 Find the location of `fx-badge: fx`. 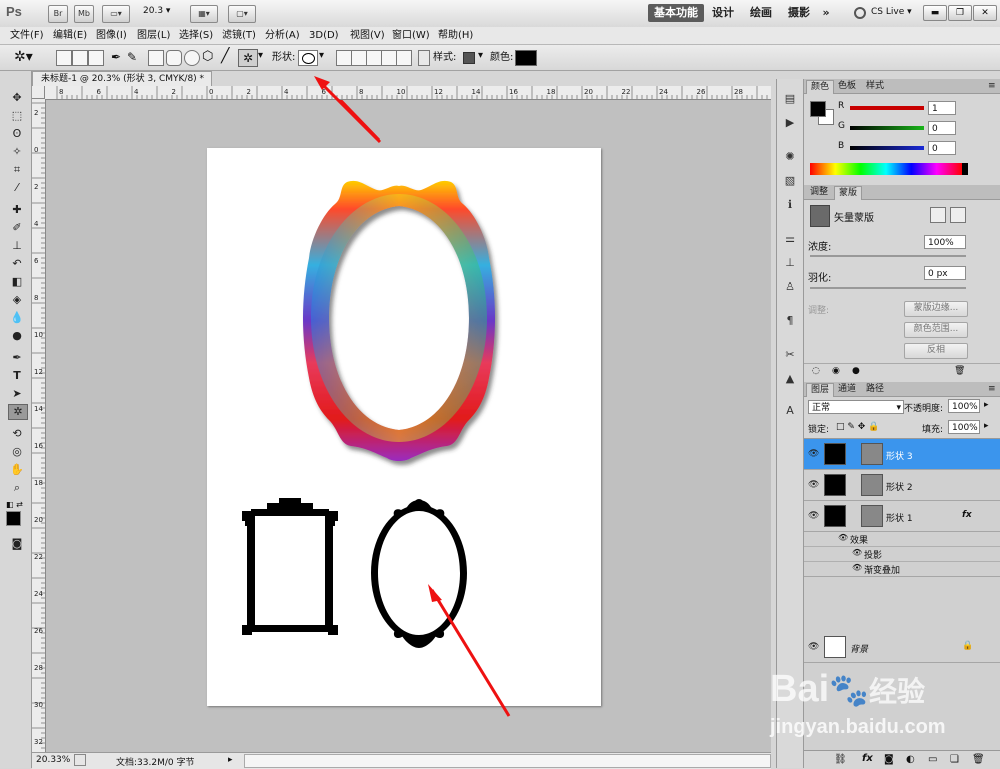

fx-badge: fx is located at coordinates (967, 515).